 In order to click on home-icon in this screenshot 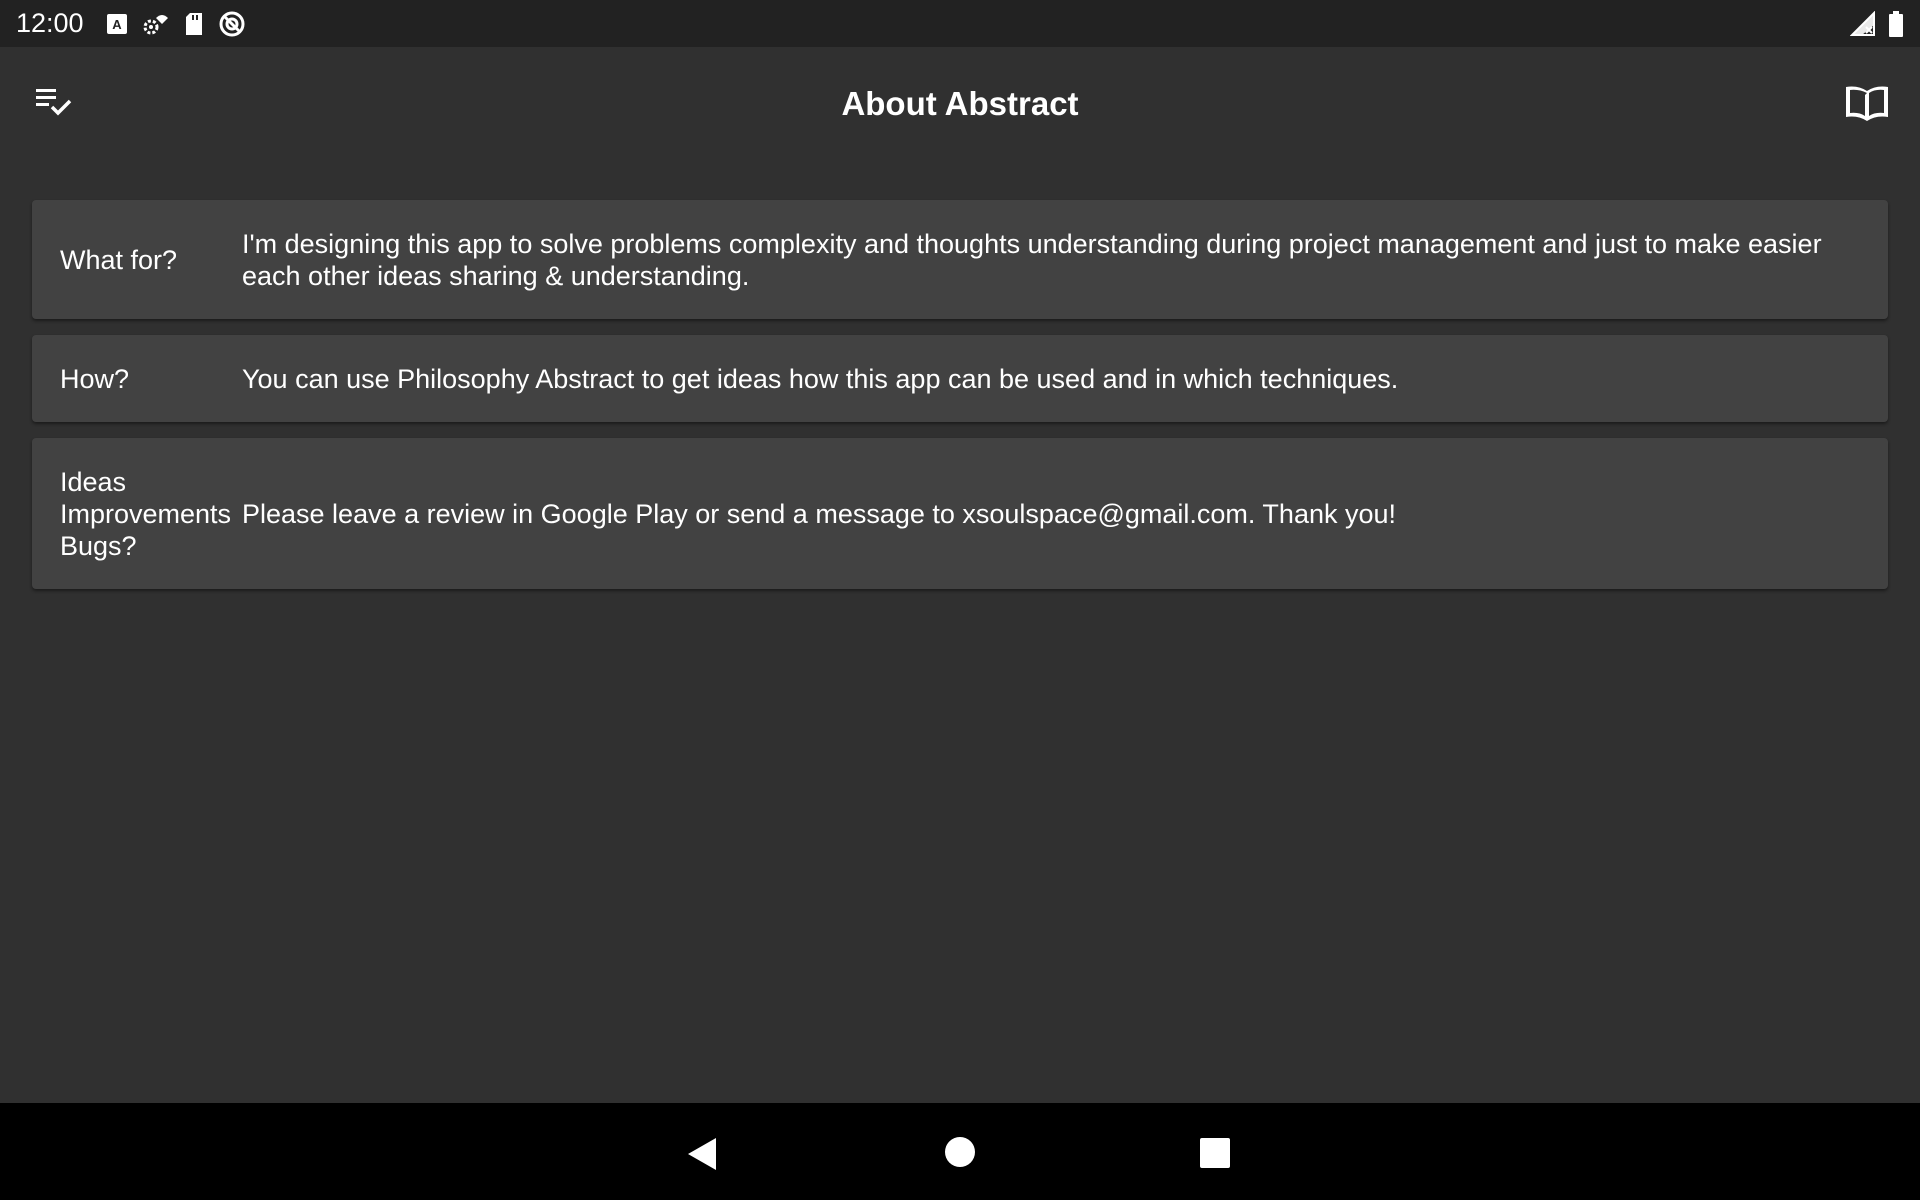, I will do `click(960, 1152)`.